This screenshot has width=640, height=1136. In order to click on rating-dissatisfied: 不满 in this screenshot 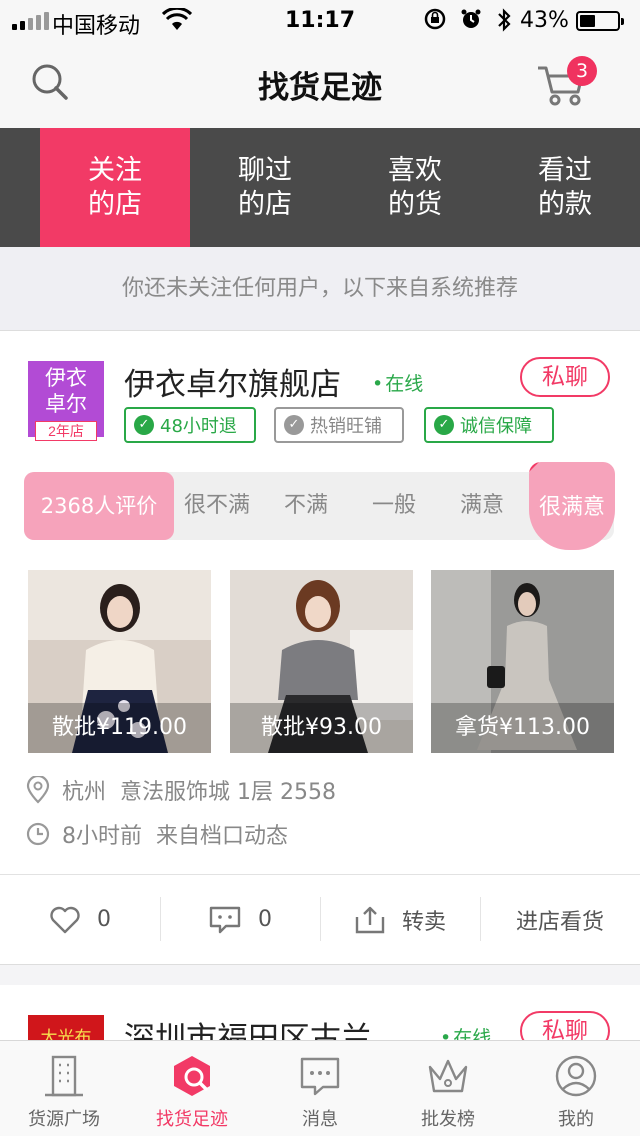, I will do `click(306, 506)`.